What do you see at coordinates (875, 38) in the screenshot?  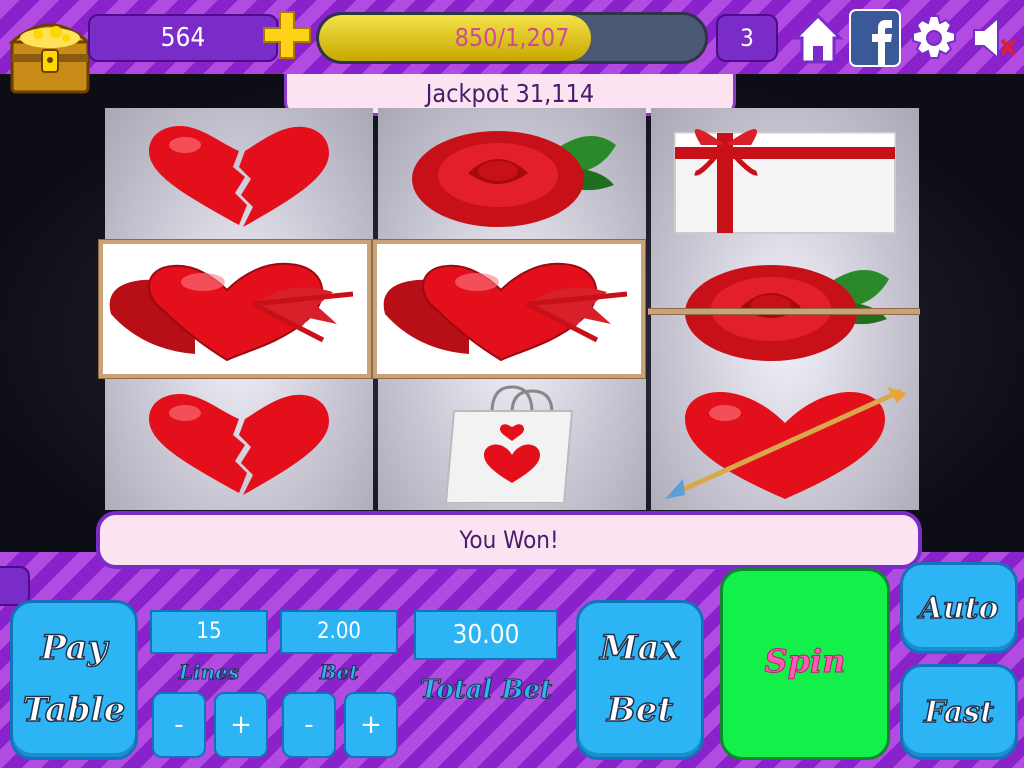 I see `facebook-icon` at bounding box center [875, 38].